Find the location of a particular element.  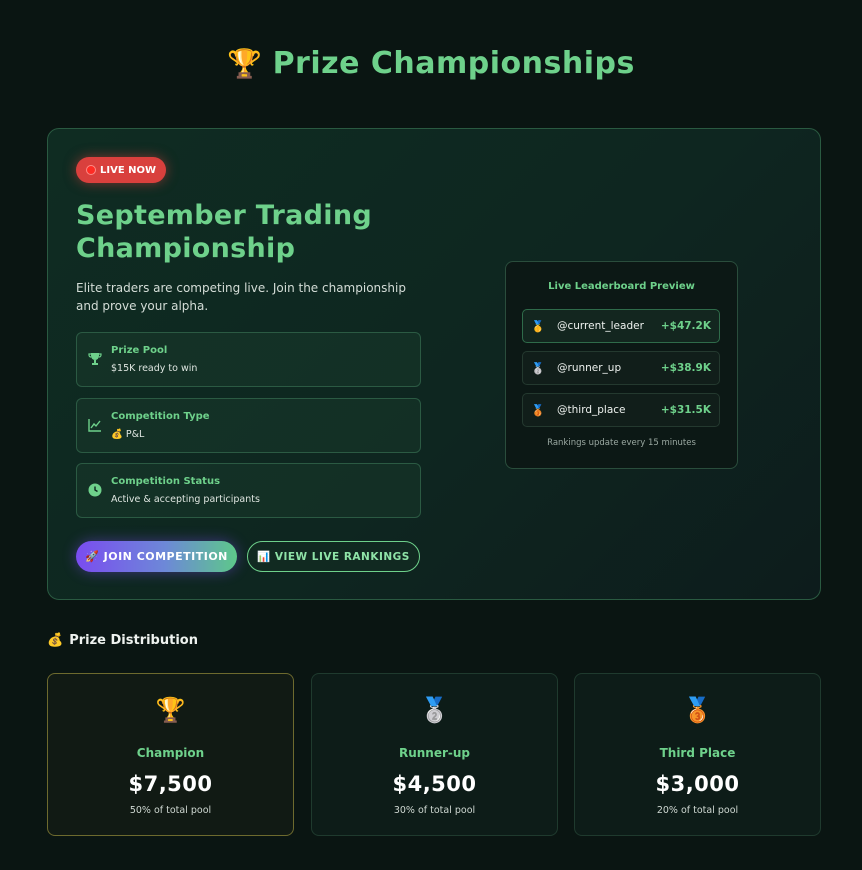

prize-amount: $4,500 is located at coordinates (434, 784).